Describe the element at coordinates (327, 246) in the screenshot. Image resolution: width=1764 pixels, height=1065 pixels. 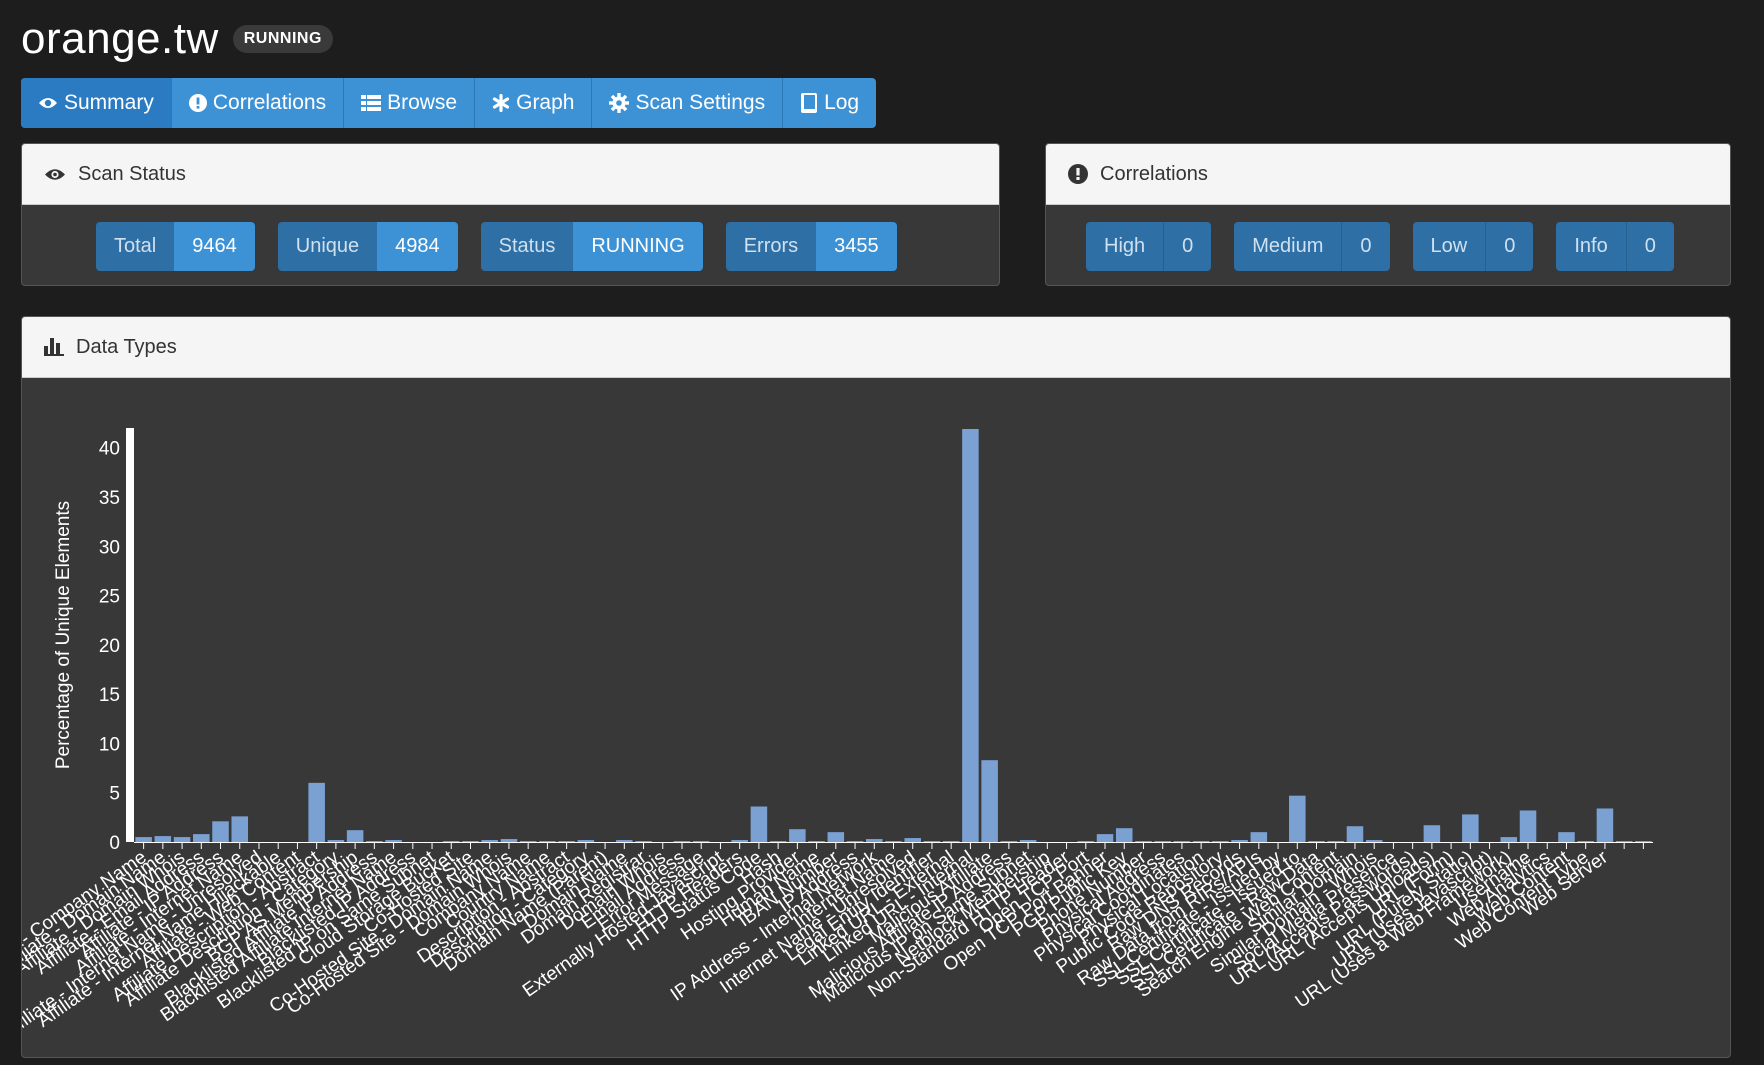
I see `stat-label: Unique` at that location.